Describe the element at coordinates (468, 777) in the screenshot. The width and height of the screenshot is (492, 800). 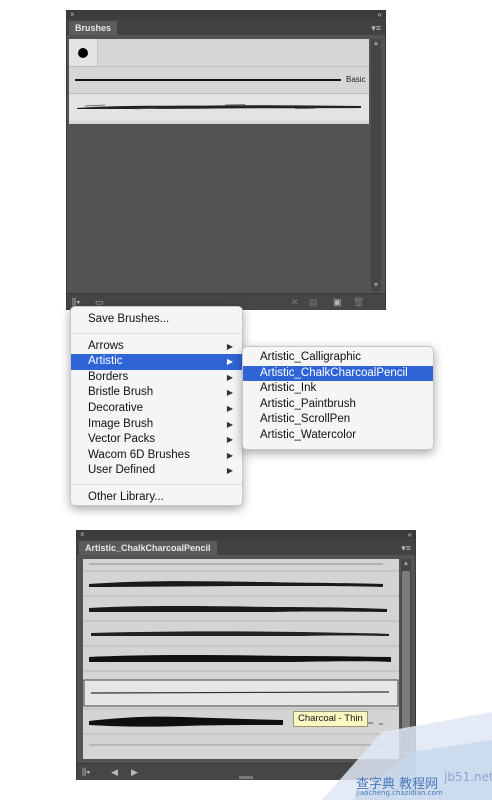
I see `watermark-corner-text: jb51.net` at that location.